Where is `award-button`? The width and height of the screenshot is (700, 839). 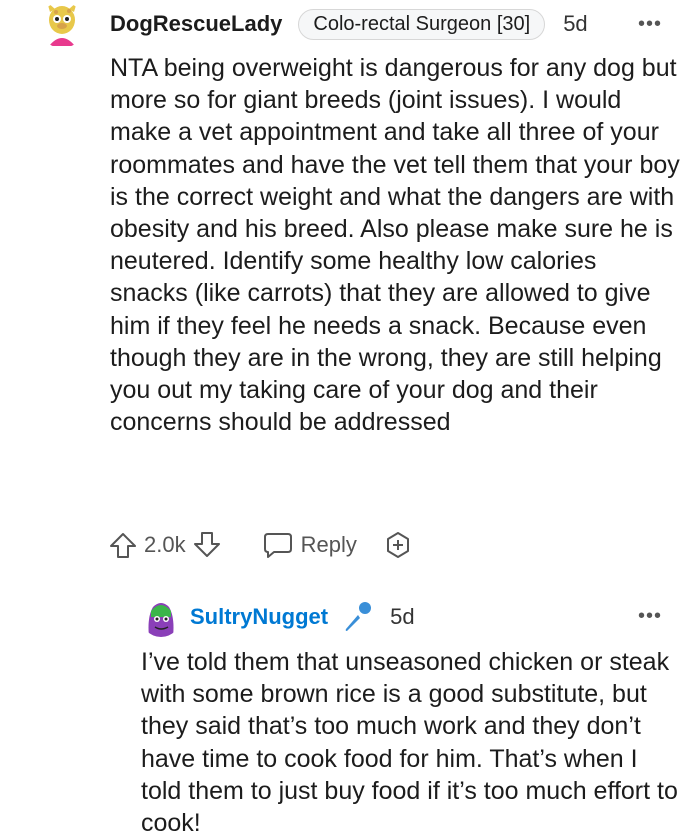
award-button is located at coordinates (398, 545).